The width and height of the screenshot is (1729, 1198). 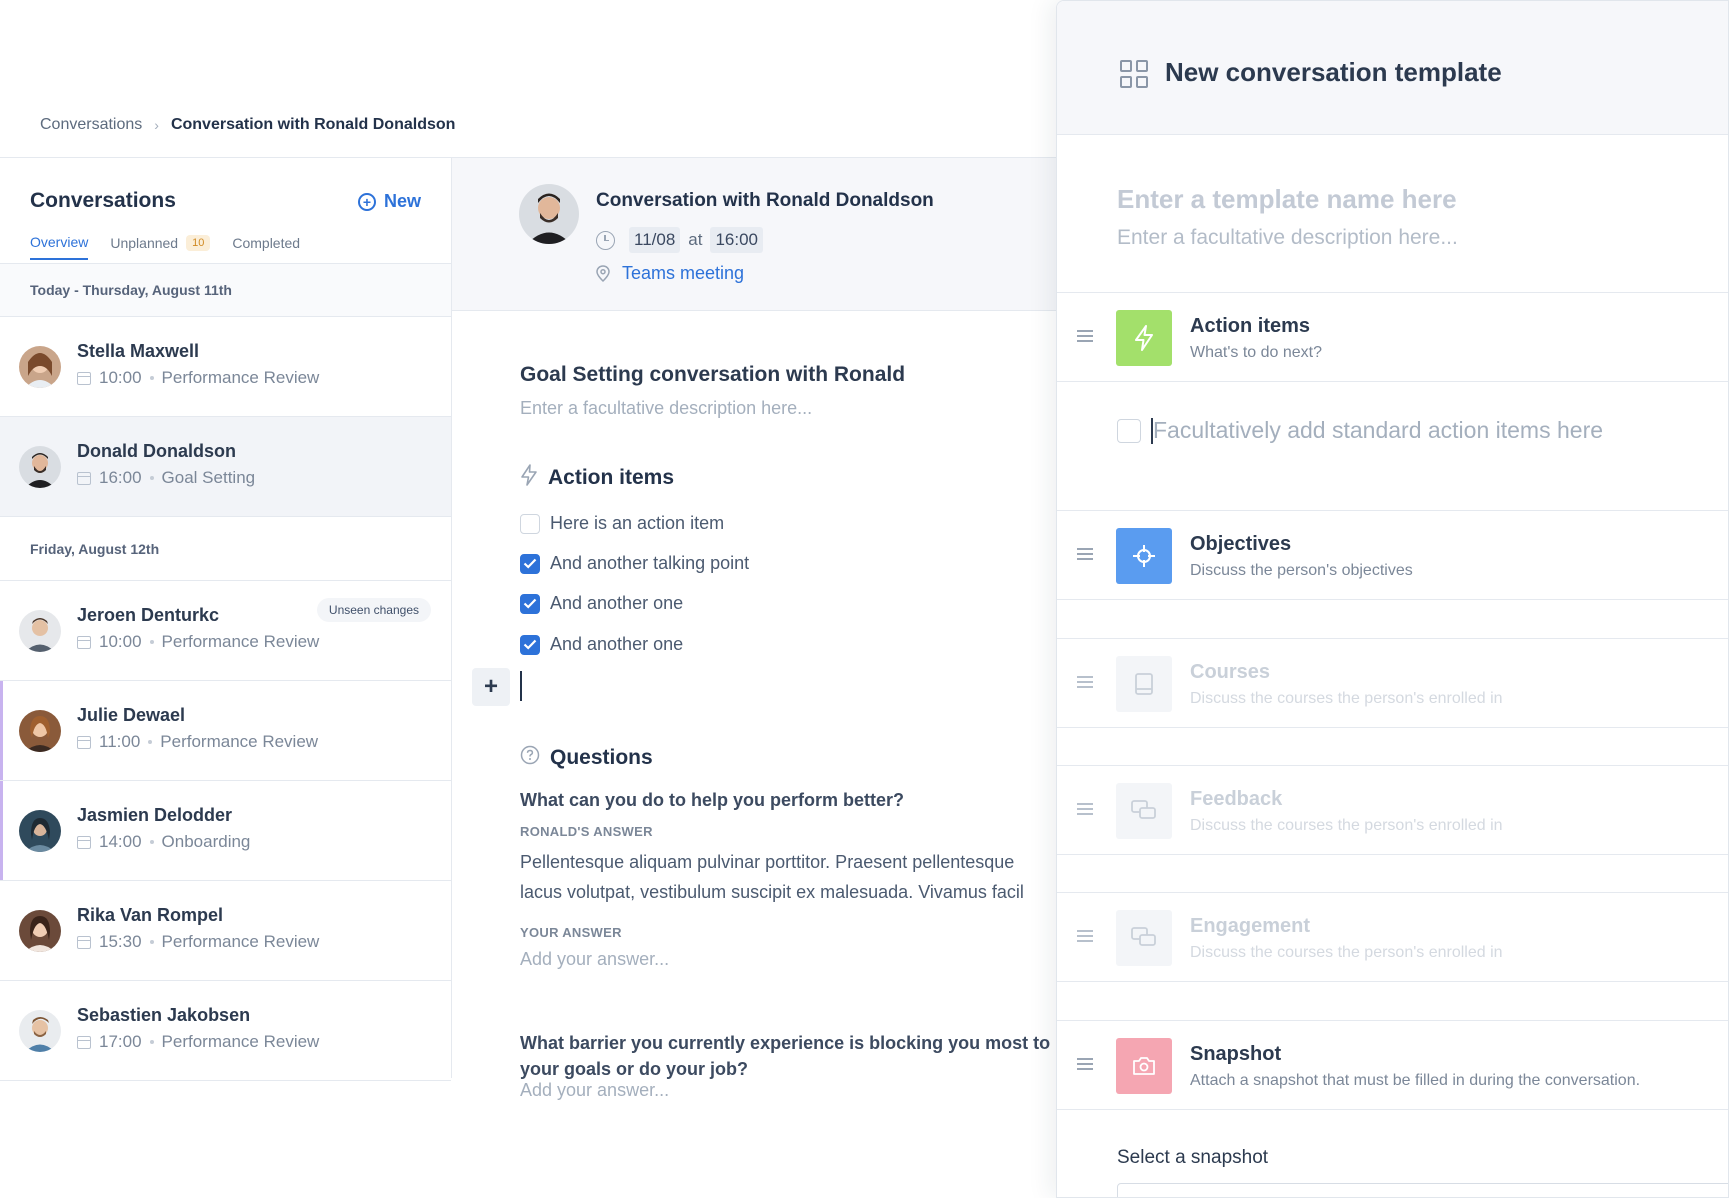 I want to click on conversation-name: Donald Donaldson, so click(x=156, y=451).